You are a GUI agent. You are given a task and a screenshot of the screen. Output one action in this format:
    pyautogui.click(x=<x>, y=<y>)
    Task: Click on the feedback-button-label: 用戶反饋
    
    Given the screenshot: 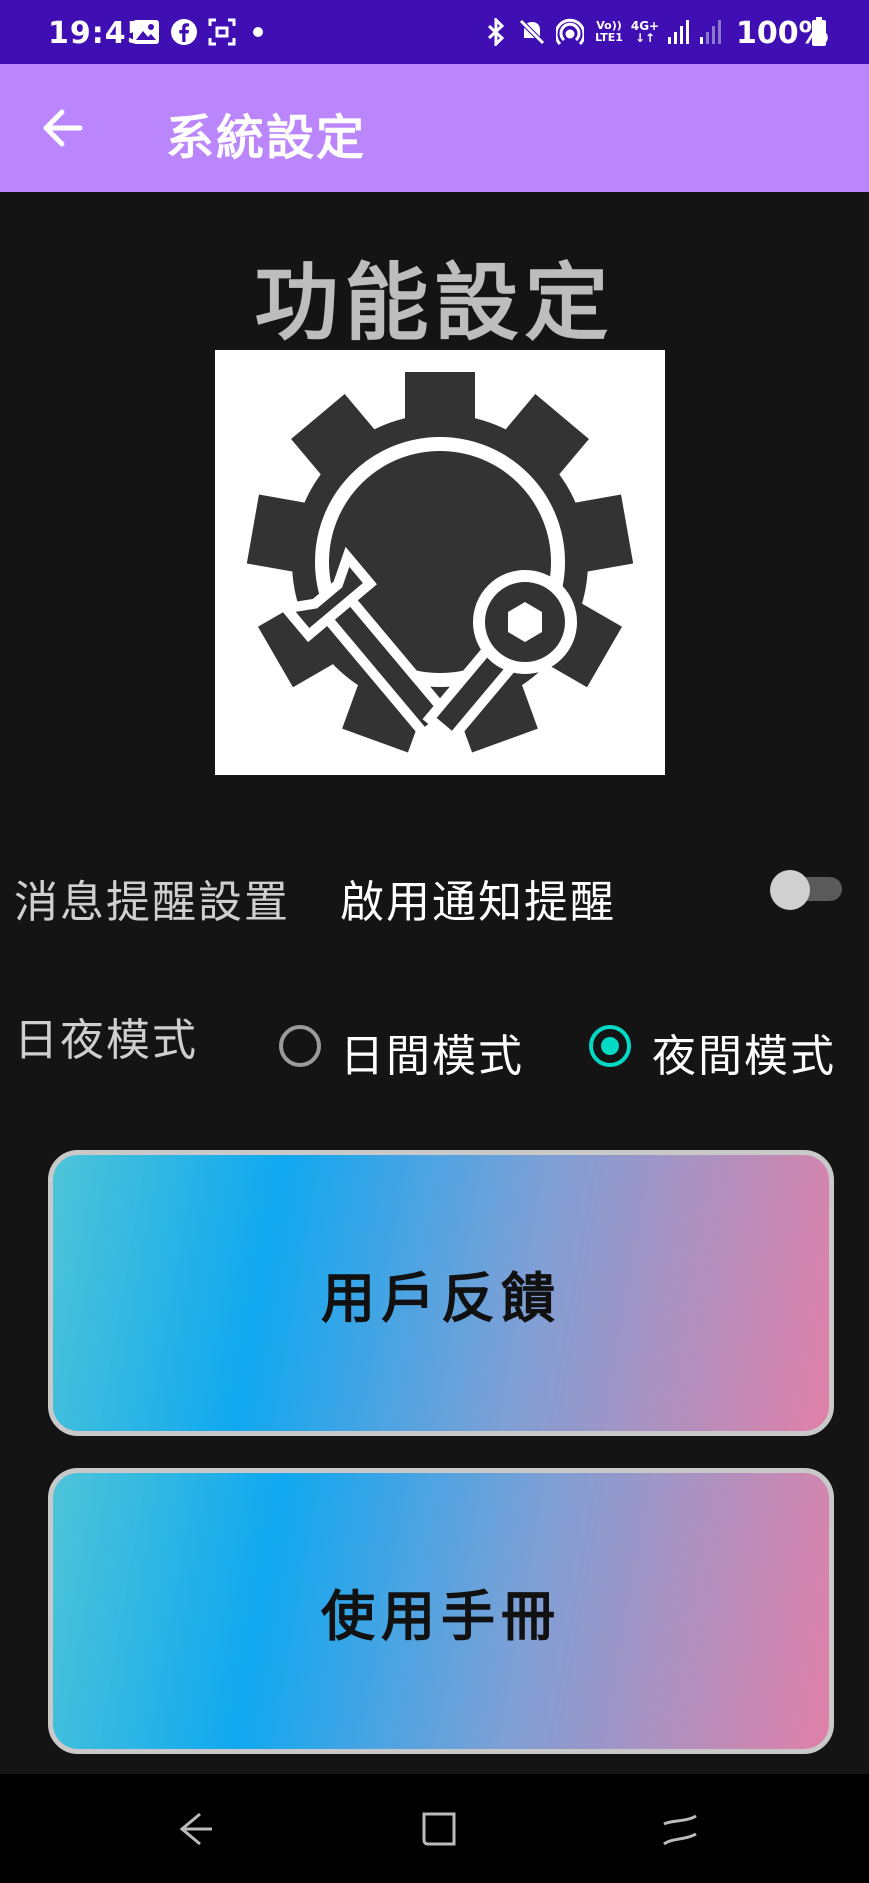 What is the action you would take?
    pyautogui.click(x=441, y=1298)
    